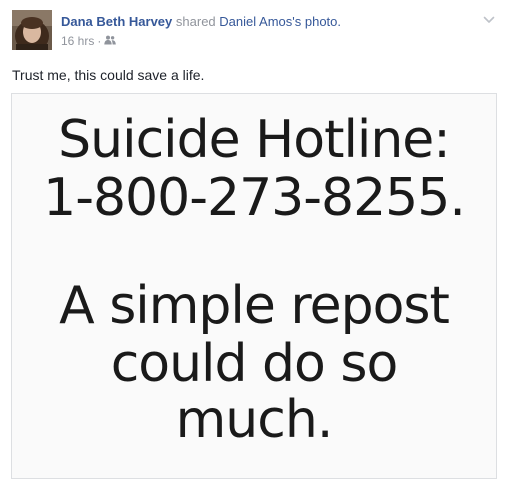 This screenshot has width=508, height=485. Describe the element at coordinates (254, 306) in the screenshot. I see `photo-text-line: A simple repost` at that location.